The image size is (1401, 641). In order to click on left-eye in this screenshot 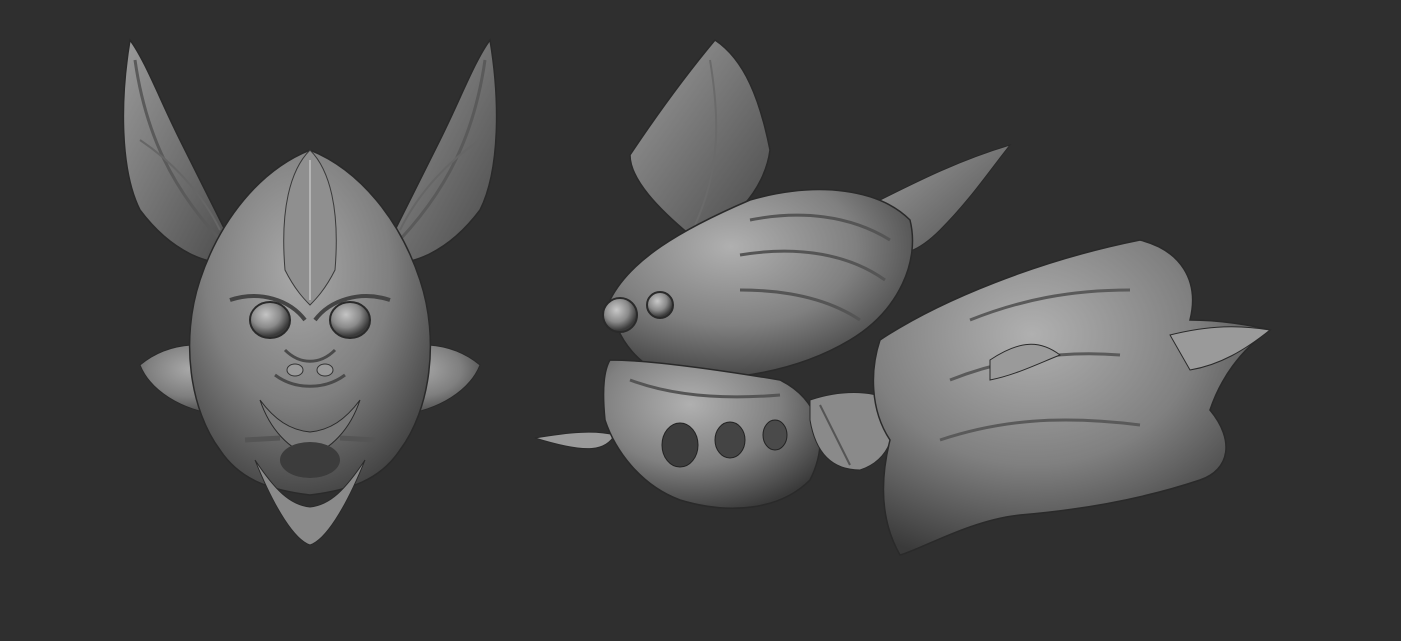, I will do `click(270, 320)`.